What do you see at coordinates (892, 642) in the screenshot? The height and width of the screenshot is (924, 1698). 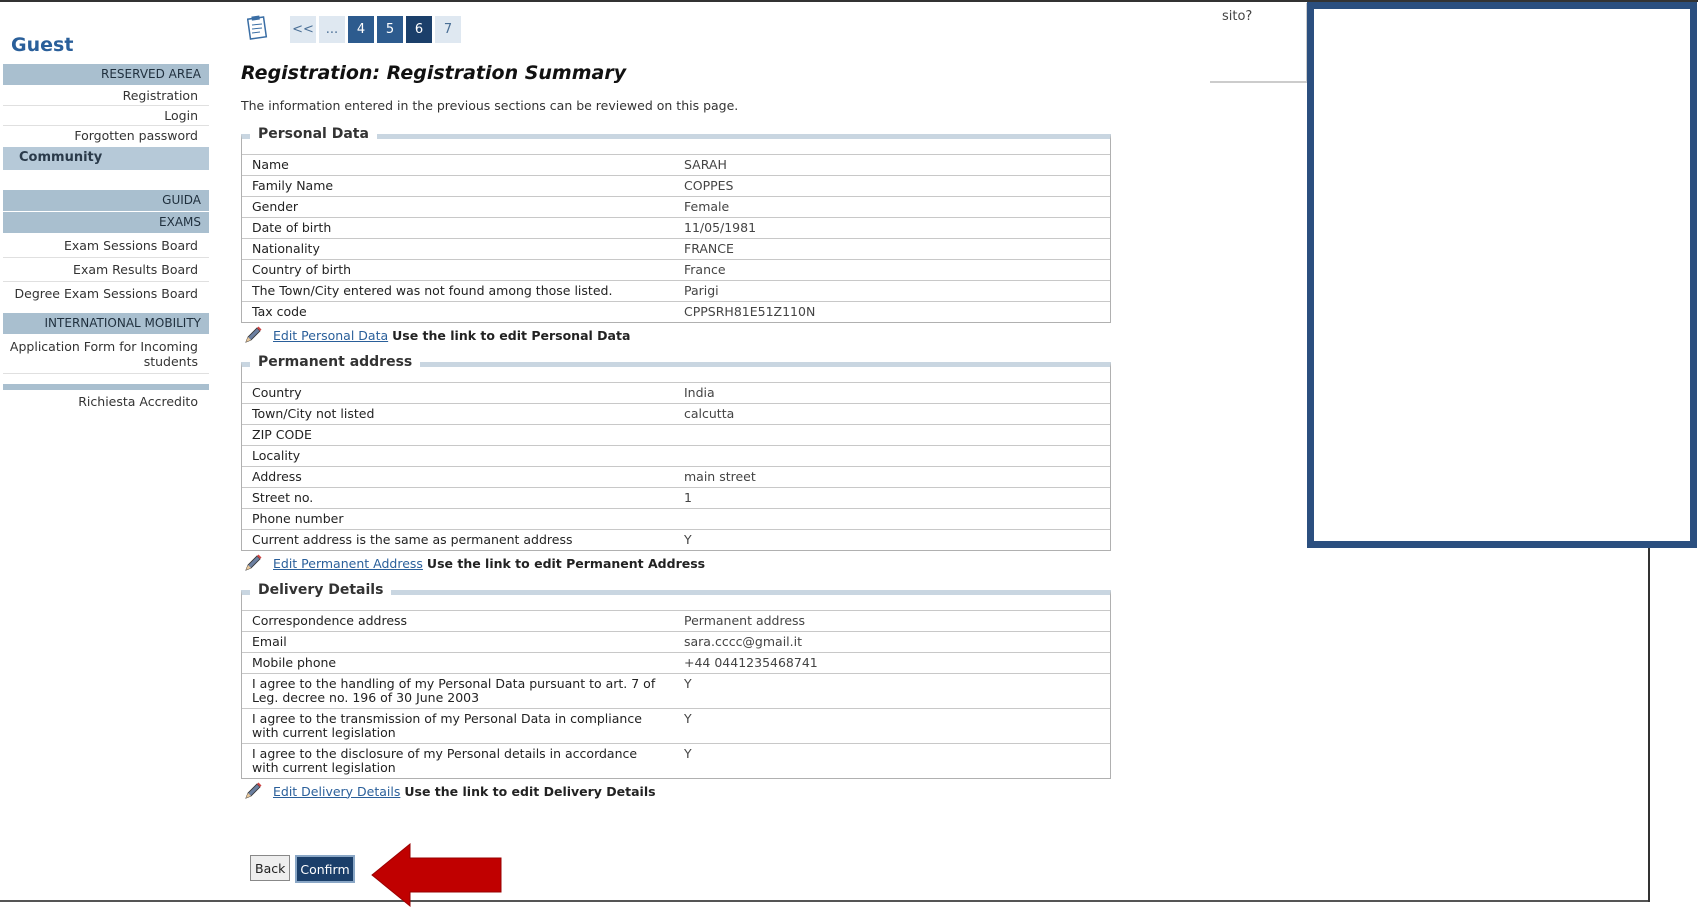 I see `field-value: sara.cccc@gmail.it` at bounding box center [892, 642].